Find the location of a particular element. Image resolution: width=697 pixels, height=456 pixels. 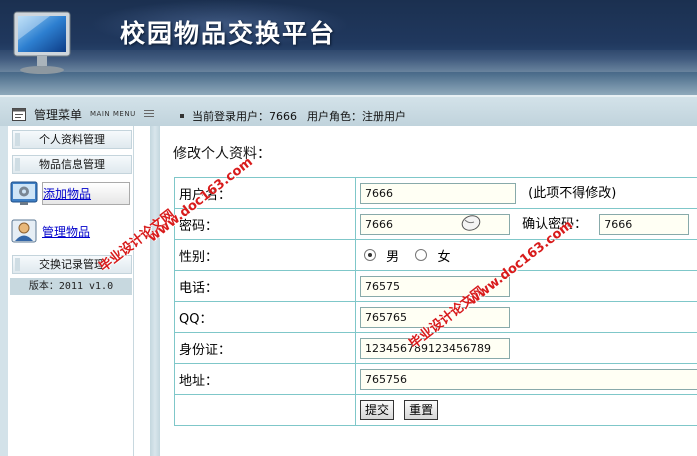

form-row-actions: 提交 重置 is located at coordinates (435, 410).